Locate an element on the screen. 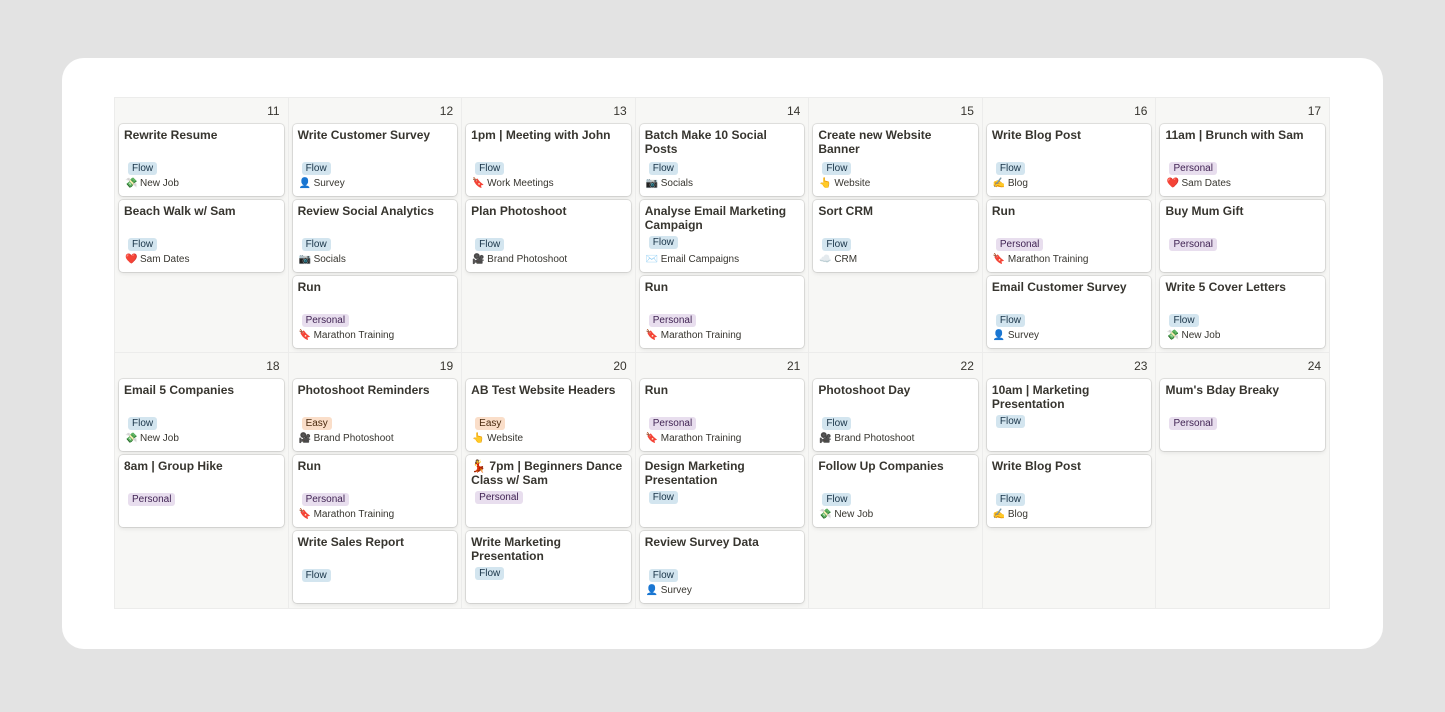  event-project: ✍️ Blog is located at coordinates (1010, 184).